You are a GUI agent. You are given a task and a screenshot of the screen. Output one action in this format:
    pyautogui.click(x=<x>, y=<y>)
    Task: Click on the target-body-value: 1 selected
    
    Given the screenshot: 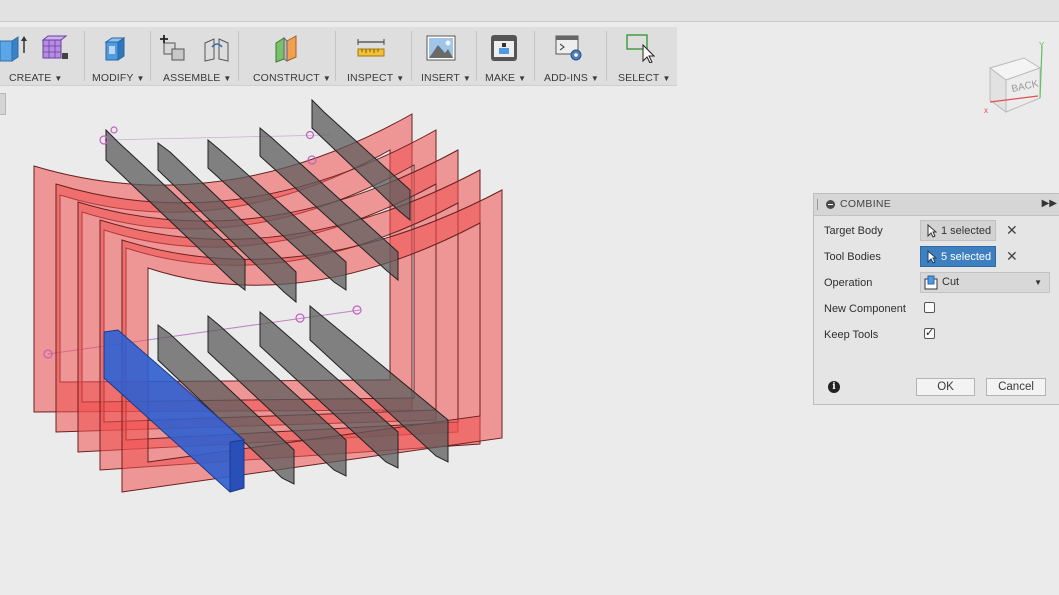 What is the action you would take?
    pyautogui.click(x=966, y=231)
    